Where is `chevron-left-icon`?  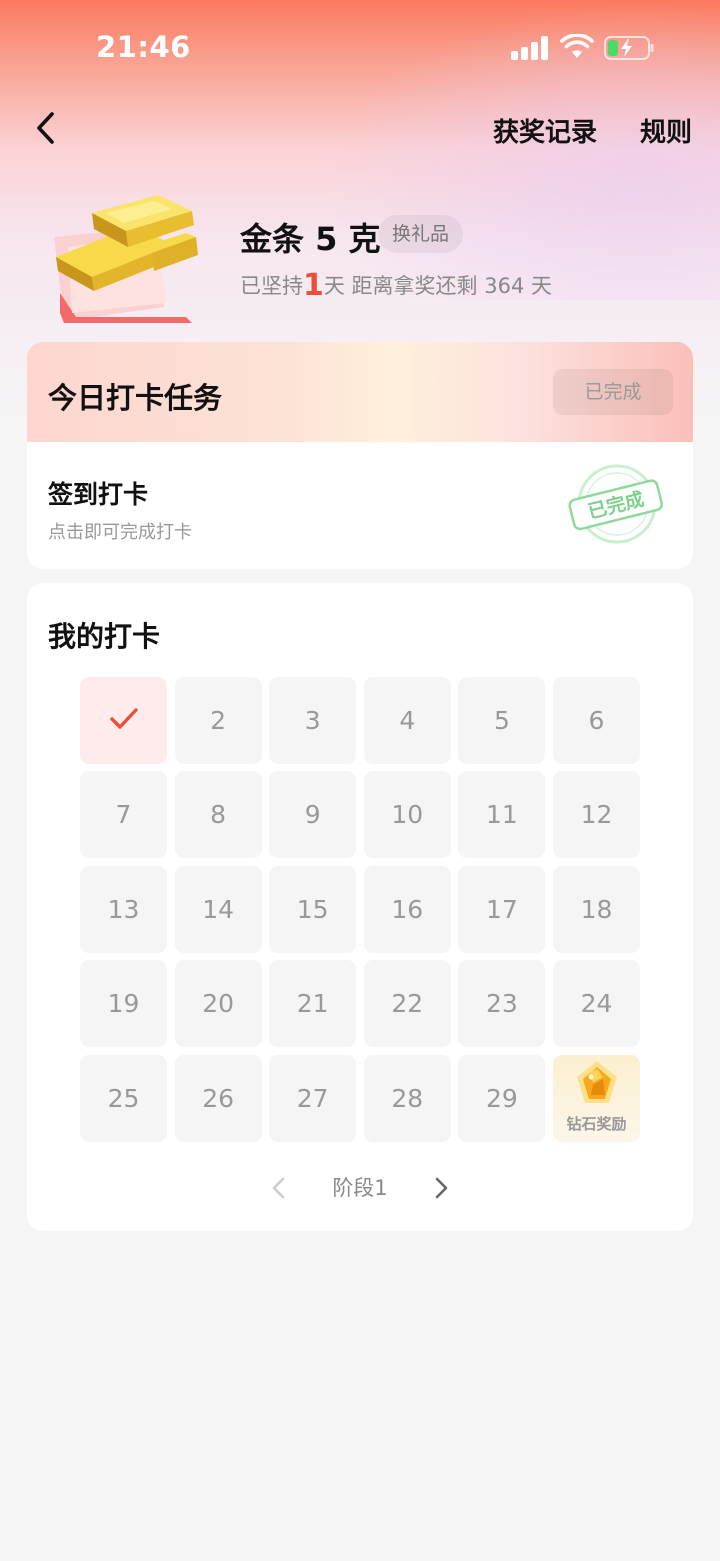 chevron-left-icon is located at coordinates (279, 1188).